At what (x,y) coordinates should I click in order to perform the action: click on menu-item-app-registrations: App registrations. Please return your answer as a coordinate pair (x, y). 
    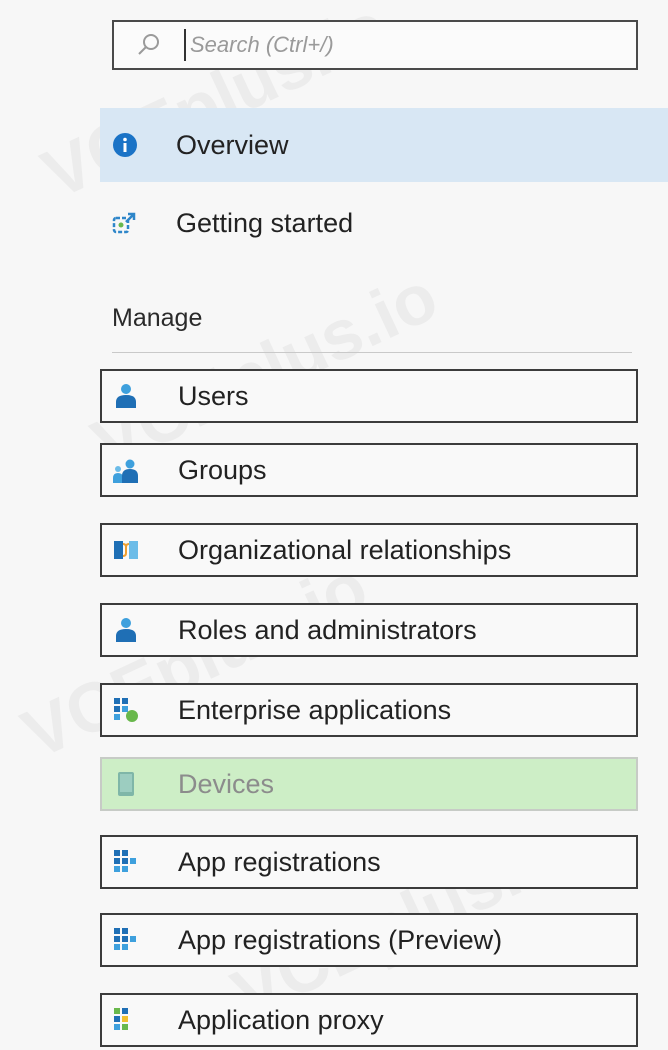
    Looking at the image, I should click on (369, 862).